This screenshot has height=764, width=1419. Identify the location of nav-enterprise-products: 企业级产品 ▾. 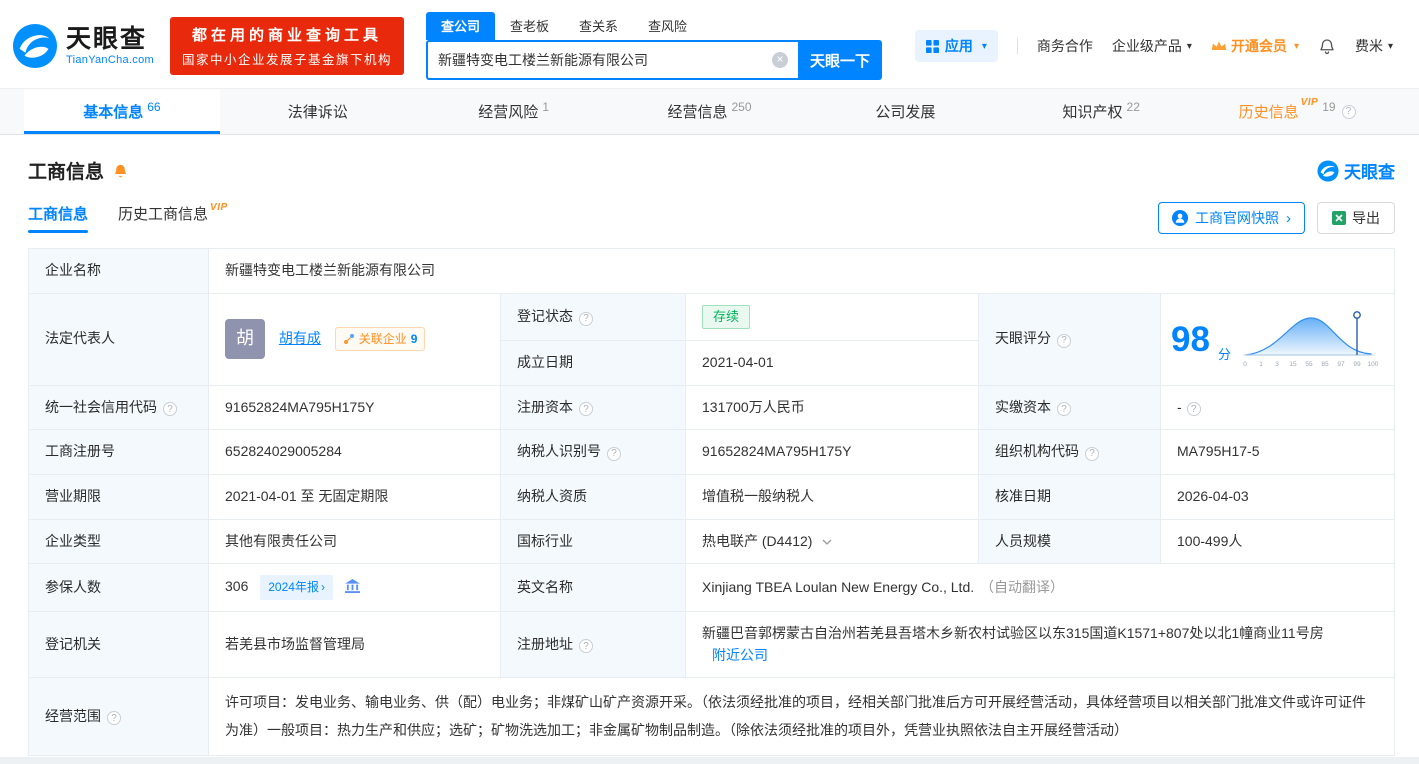
(1152, 46).